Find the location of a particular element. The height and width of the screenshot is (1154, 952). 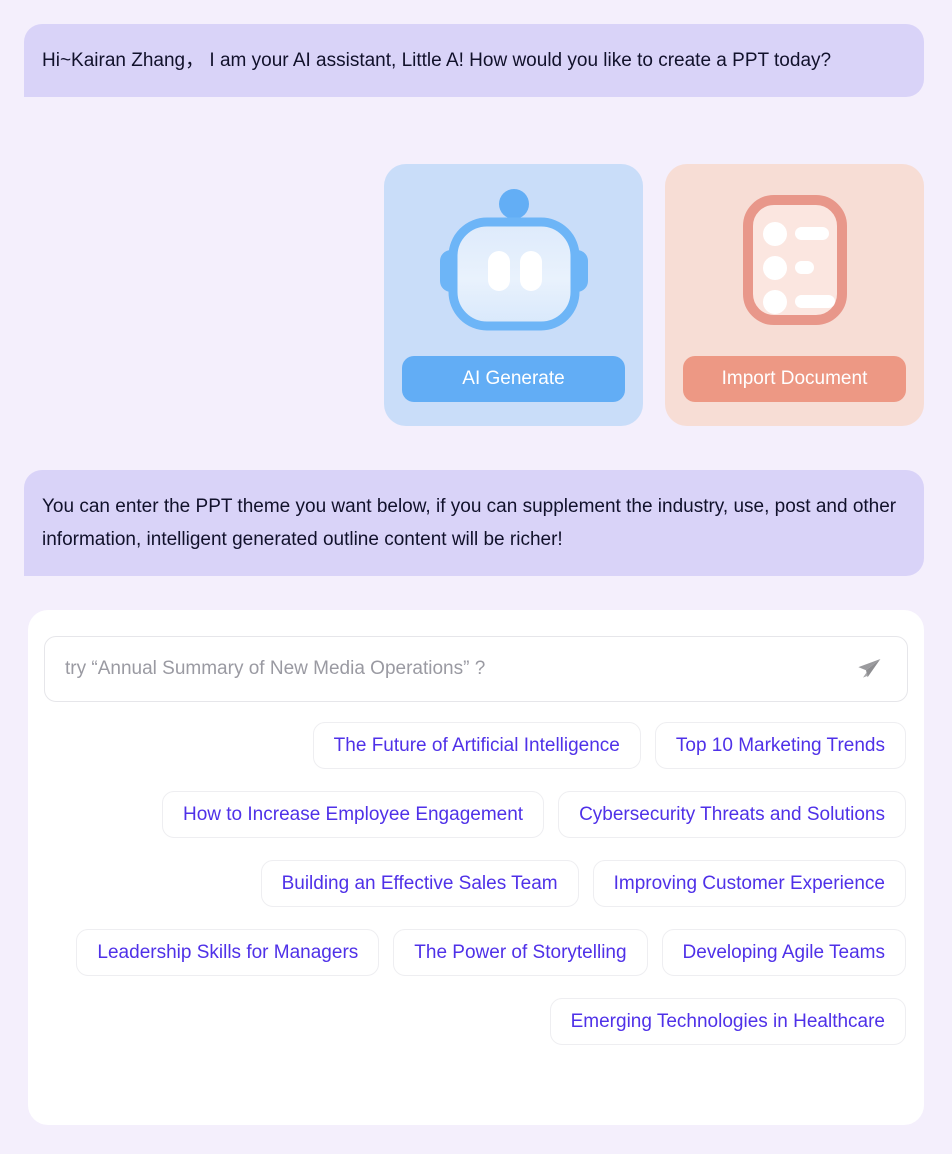

creation-options: AI Generate Import Document is located at coordinates (654, 295).